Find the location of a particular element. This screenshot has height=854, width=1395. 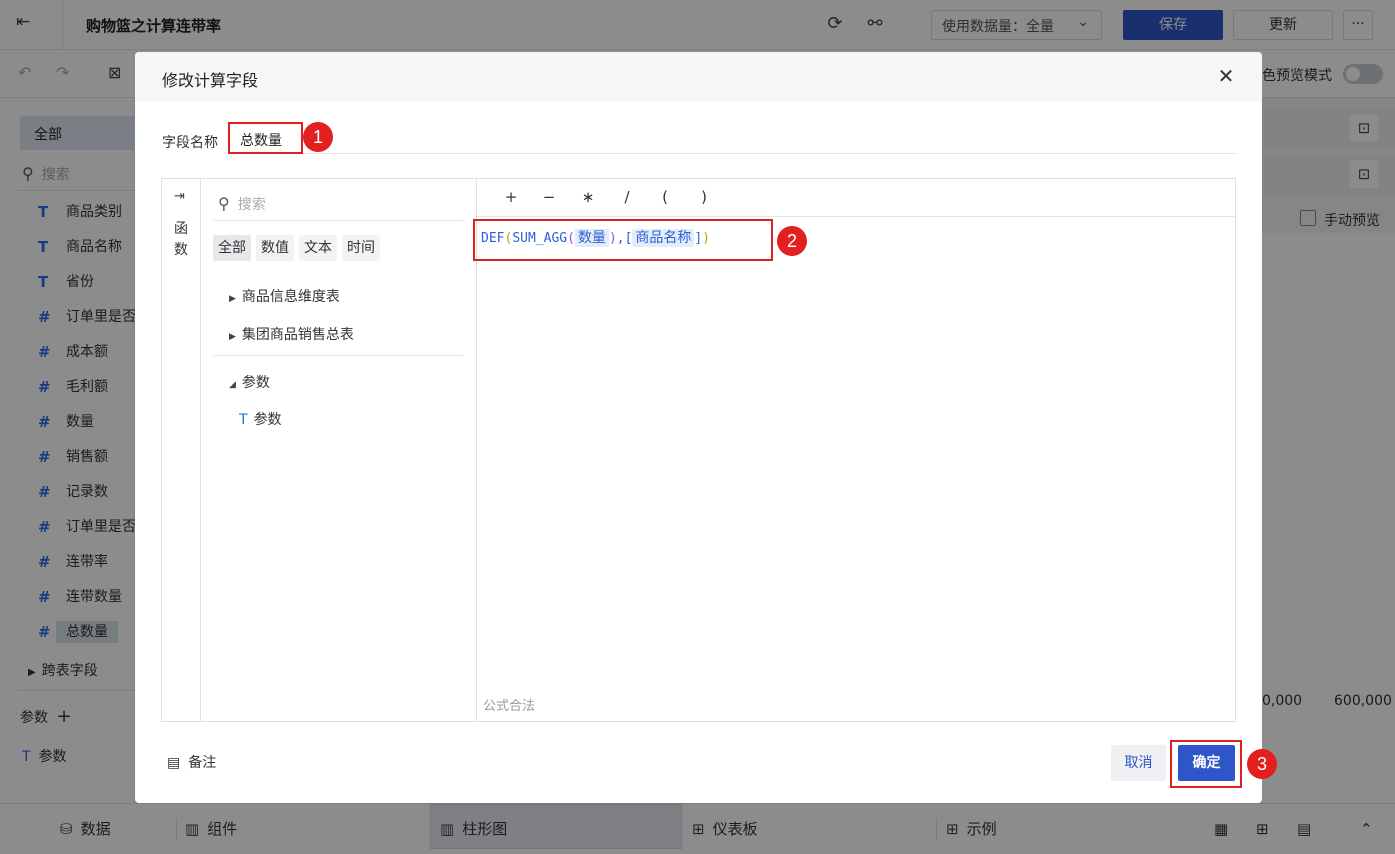

tree-node-label: 集团商品销售总表 is located at coordinates (297, 335).